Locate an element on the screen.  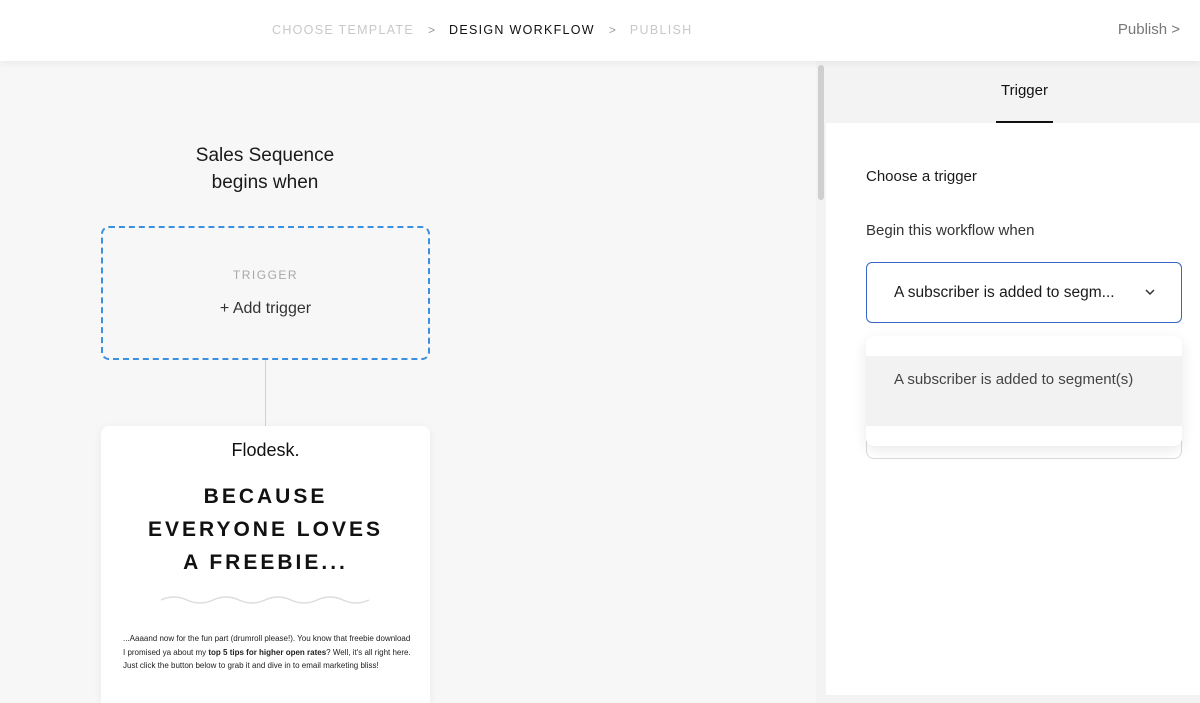
canvas-scrollbar is located at coordinates (821, 382).